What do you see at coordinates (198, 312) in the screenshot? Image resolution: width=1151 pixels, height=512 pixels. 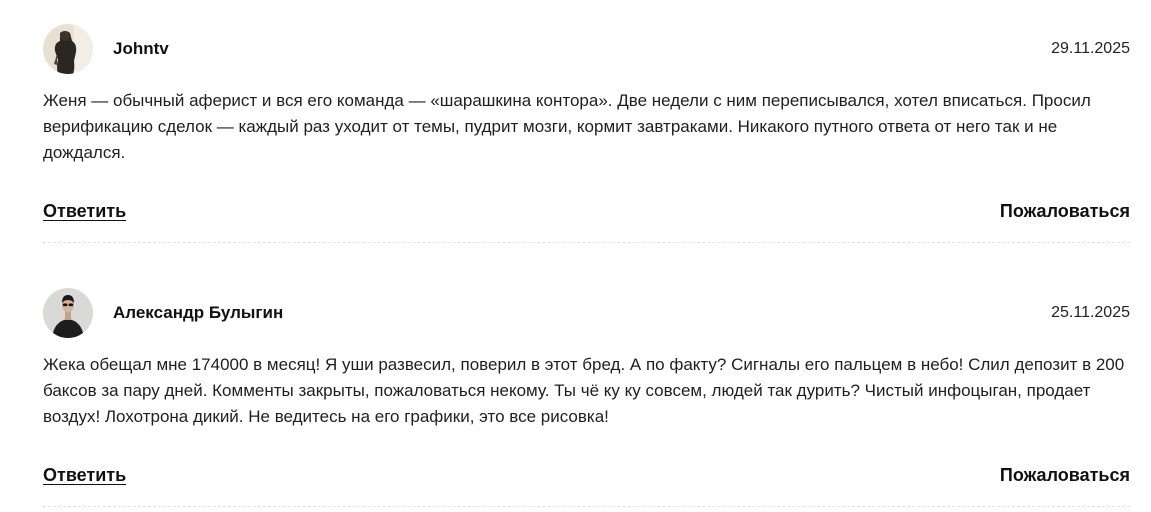 I see `author-name: Александр Булыгин` at bounding box center [198, 312].